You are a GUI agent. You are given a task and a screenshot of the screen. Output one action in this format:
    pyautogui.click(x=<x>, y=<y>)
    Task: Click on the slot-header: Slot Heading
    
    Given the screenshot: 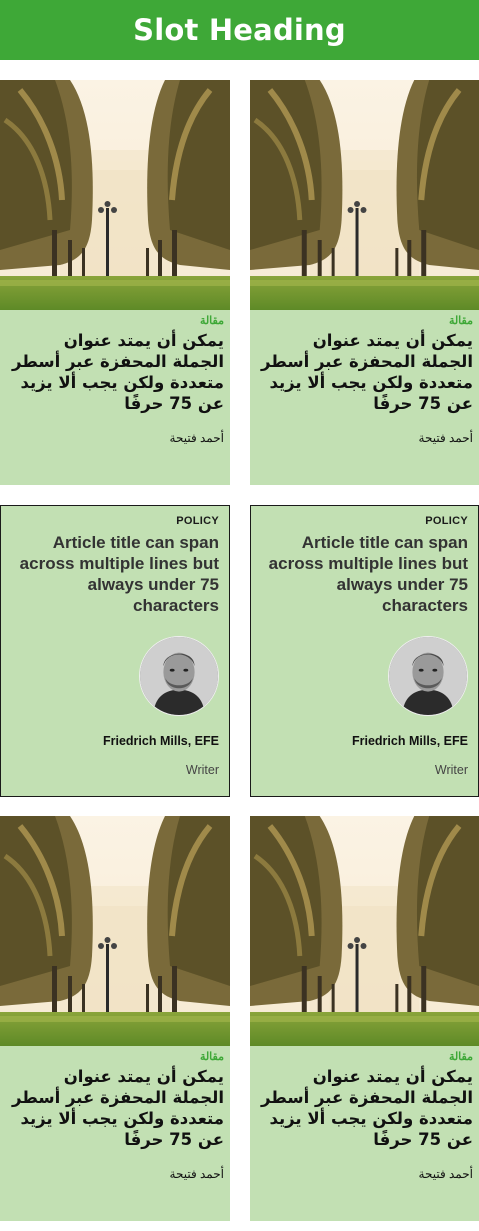 What is the action you would take?
    pyautogui.click(x=239, y=30)
    